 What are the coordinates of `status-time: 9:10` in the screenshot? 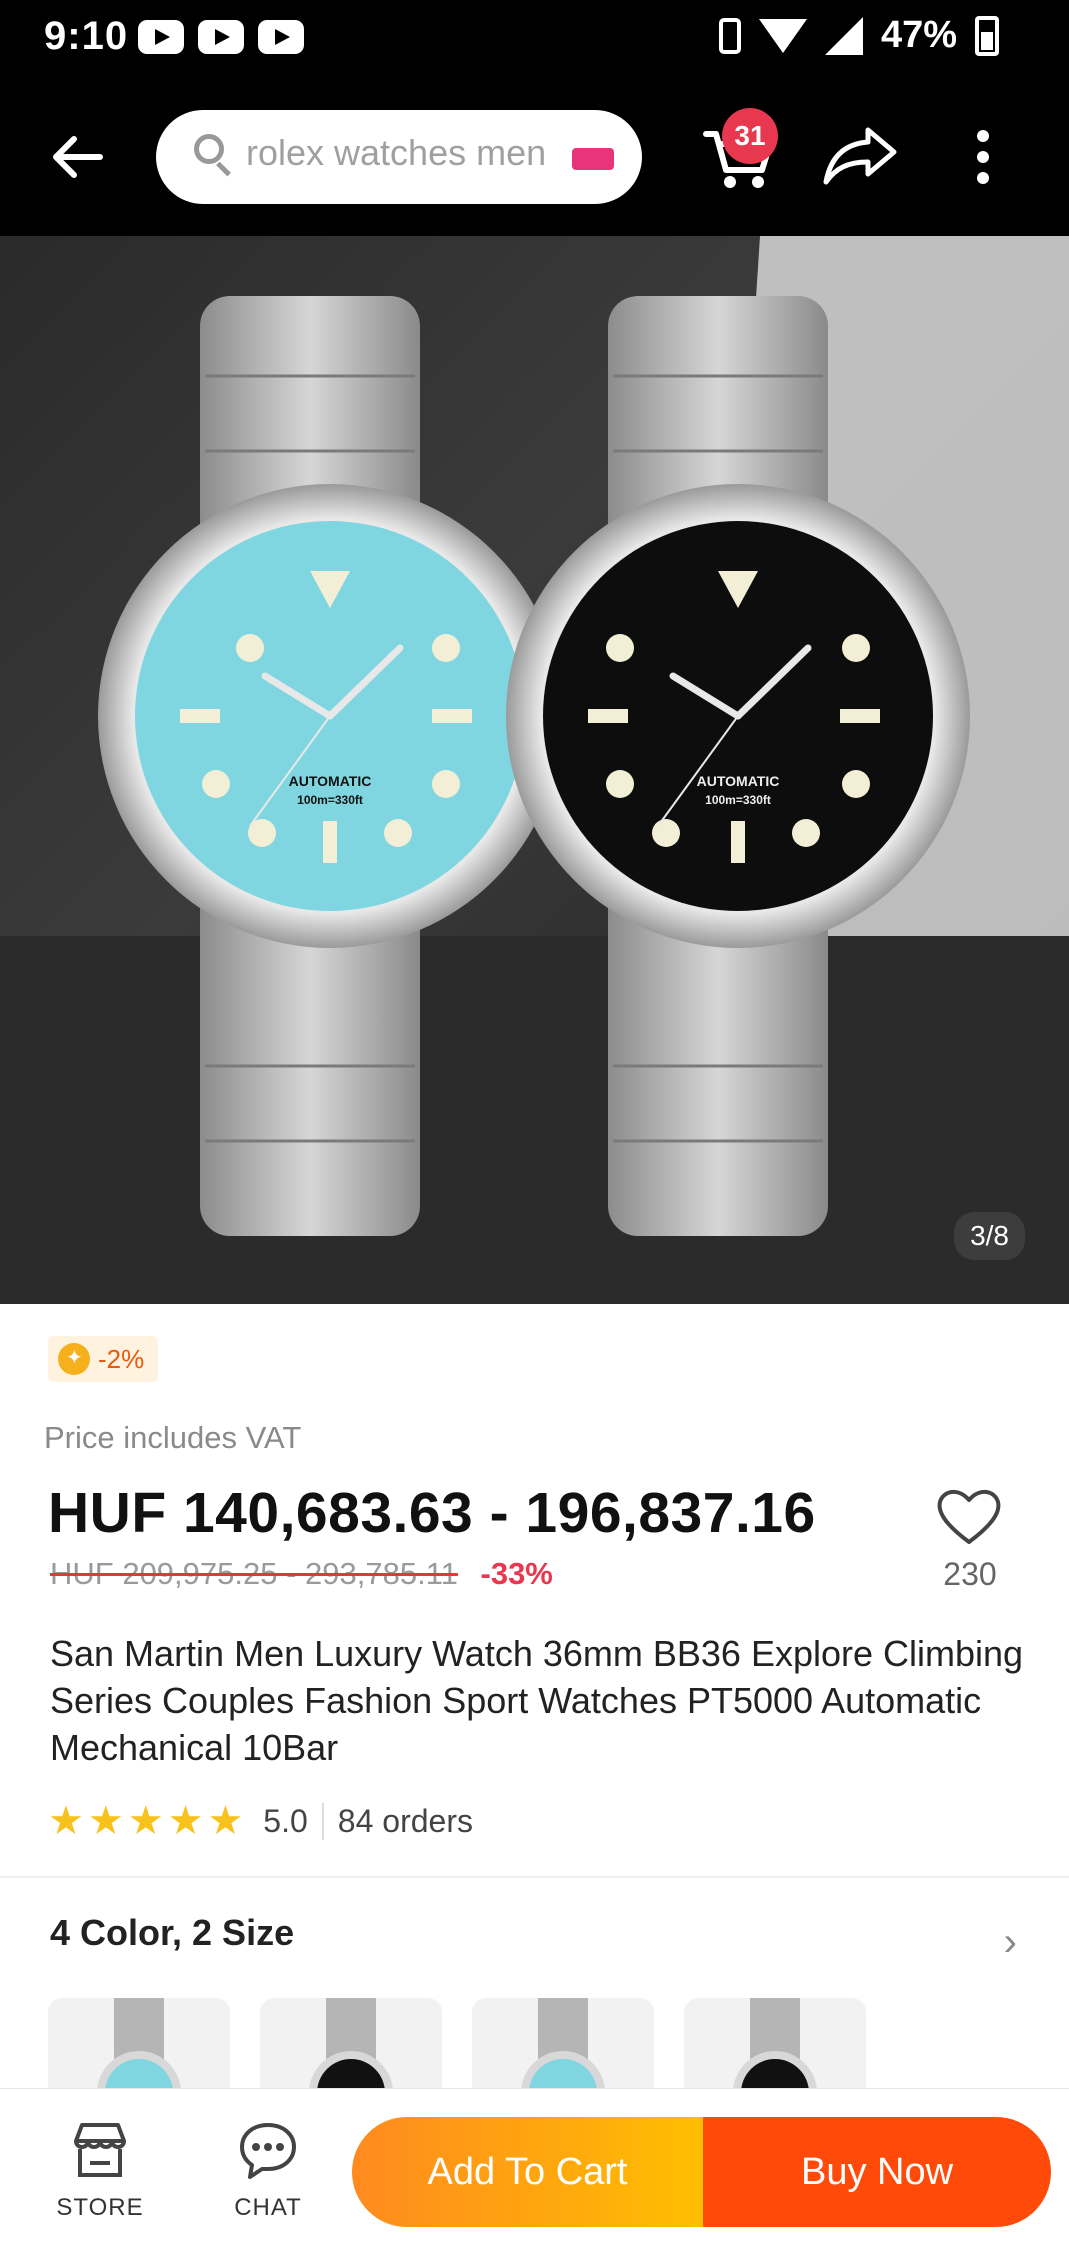 It's located at (86, 36).